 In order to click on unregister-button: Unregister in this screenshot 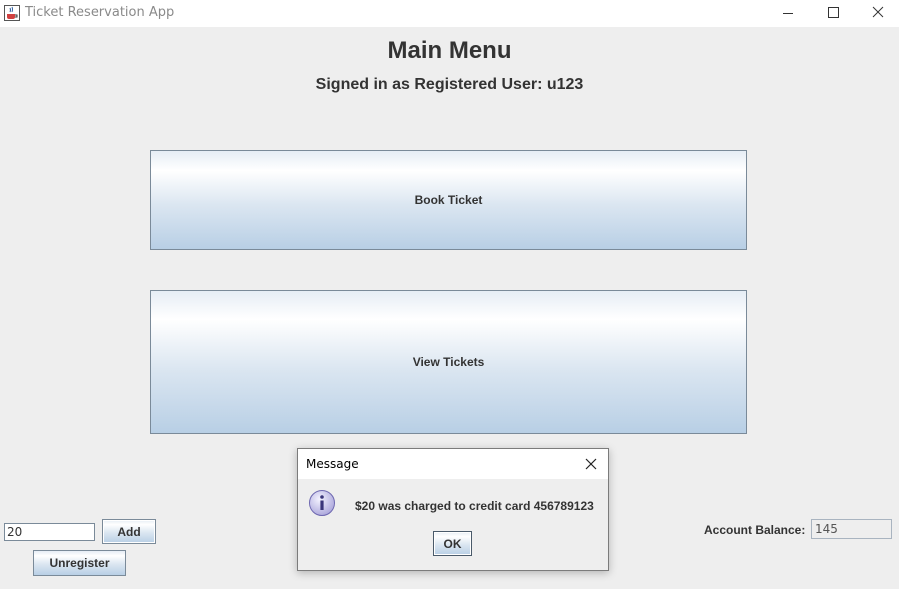, I will do `click(79, 563)`.